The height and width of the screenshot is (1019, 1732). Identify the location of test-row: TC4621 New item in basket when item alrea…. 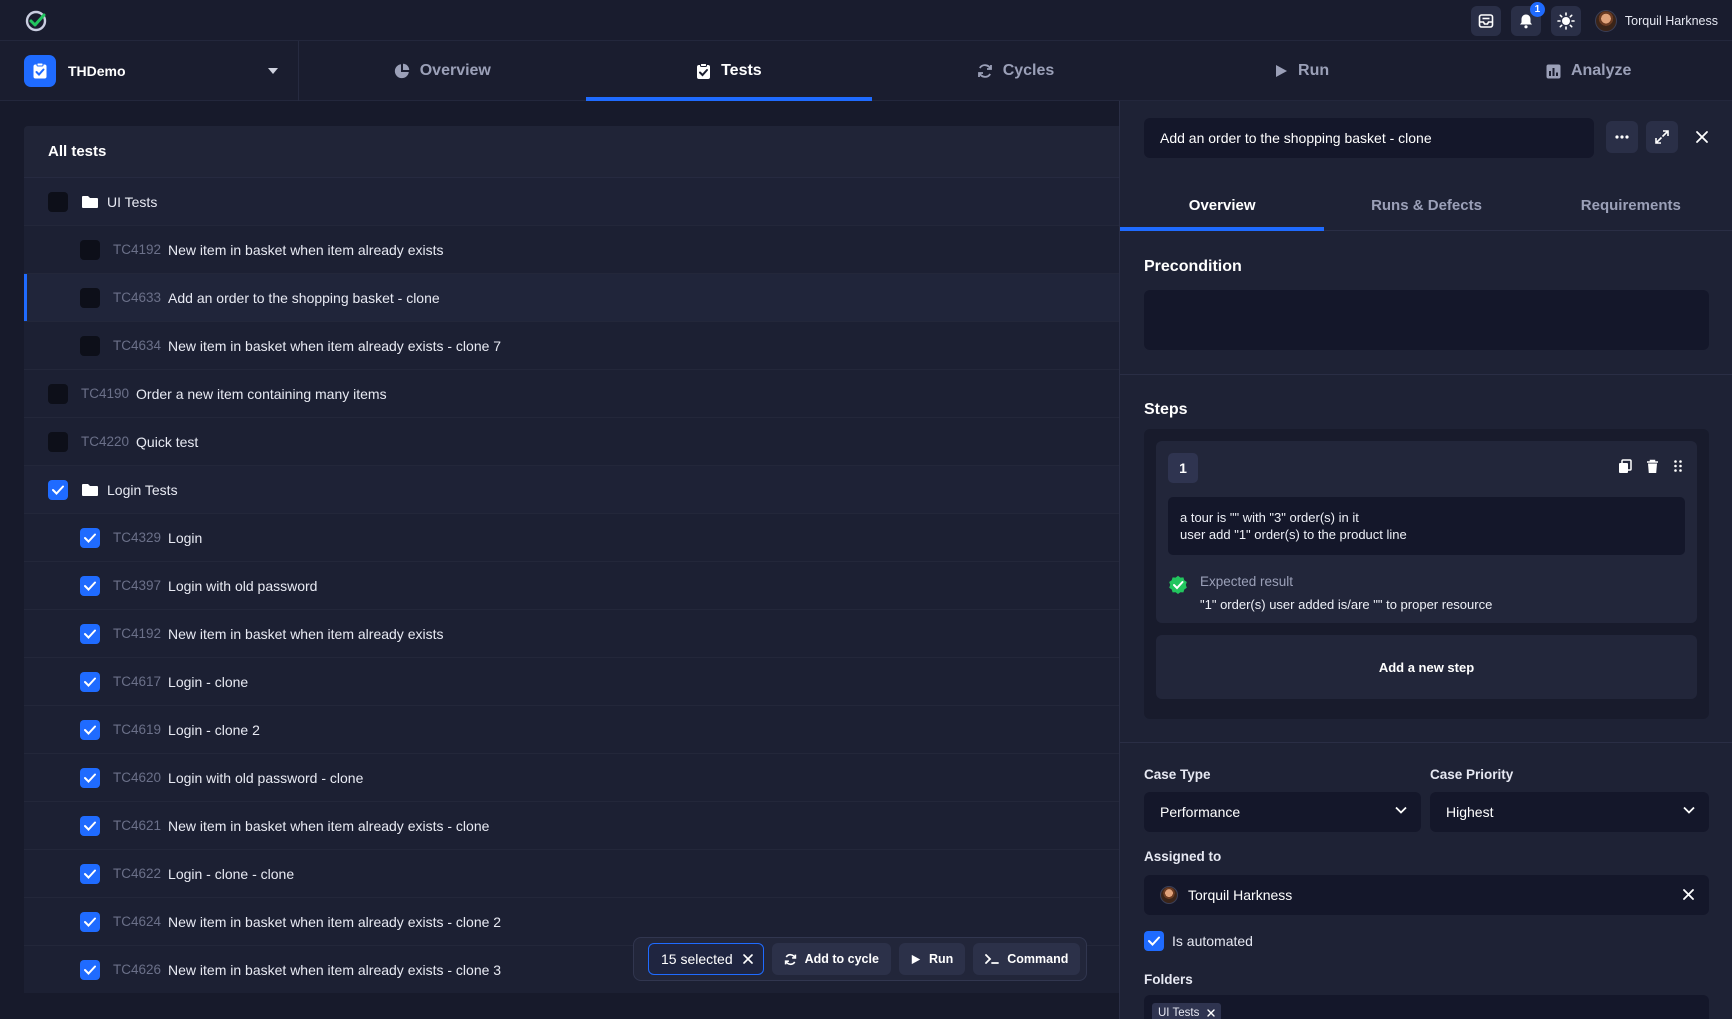
(571, 826).